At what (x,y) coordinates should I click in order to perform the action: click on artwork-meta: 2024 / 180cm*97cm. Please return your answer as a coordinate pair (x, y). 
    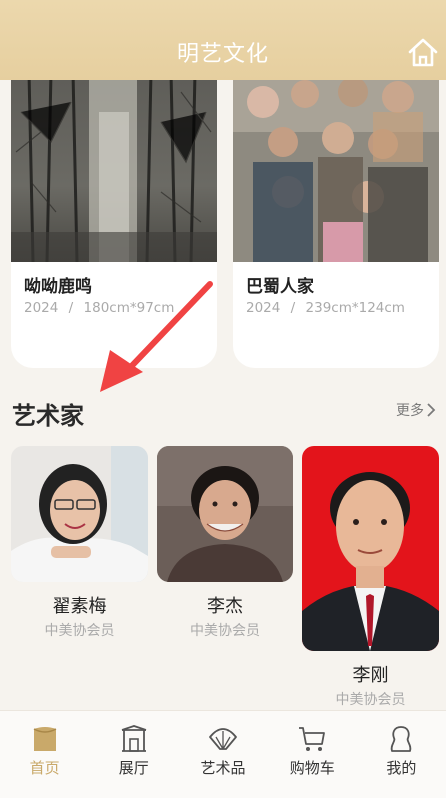
    Looking at the image, I should click on (99, 308).